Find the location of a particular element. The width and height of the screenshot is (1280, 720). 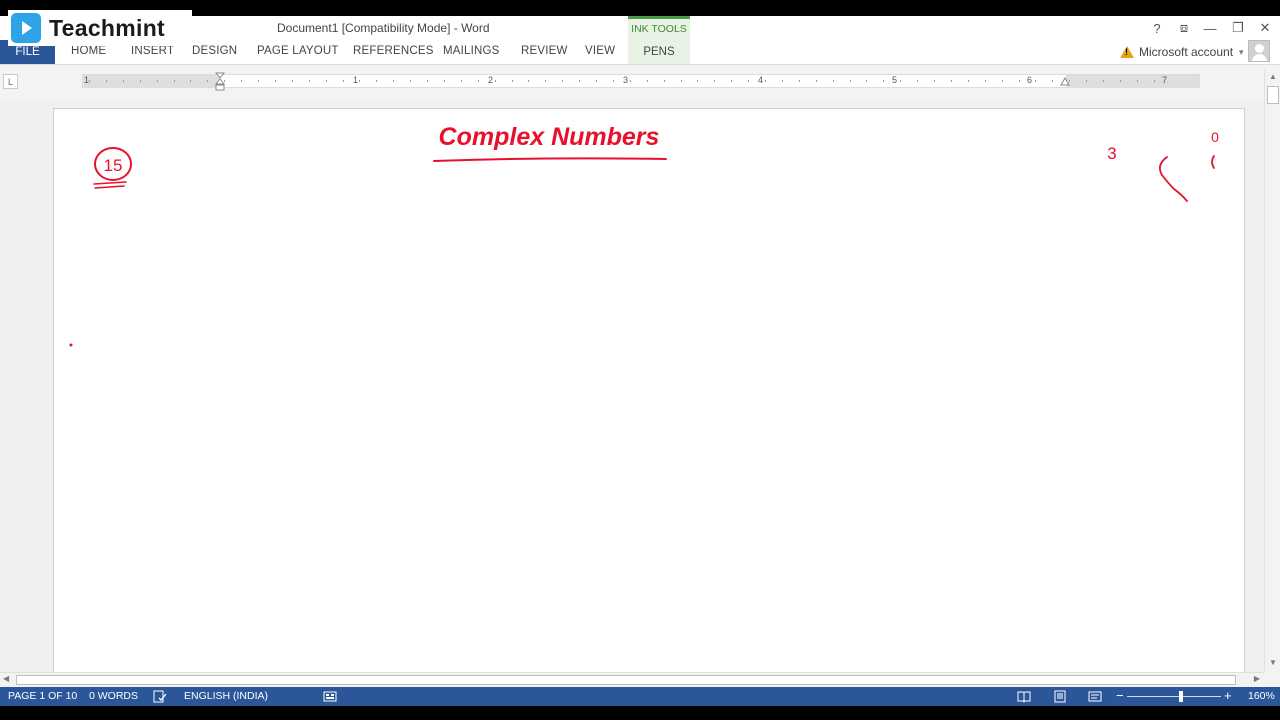

web-layout-icon is located at coordinates (1095, 696).